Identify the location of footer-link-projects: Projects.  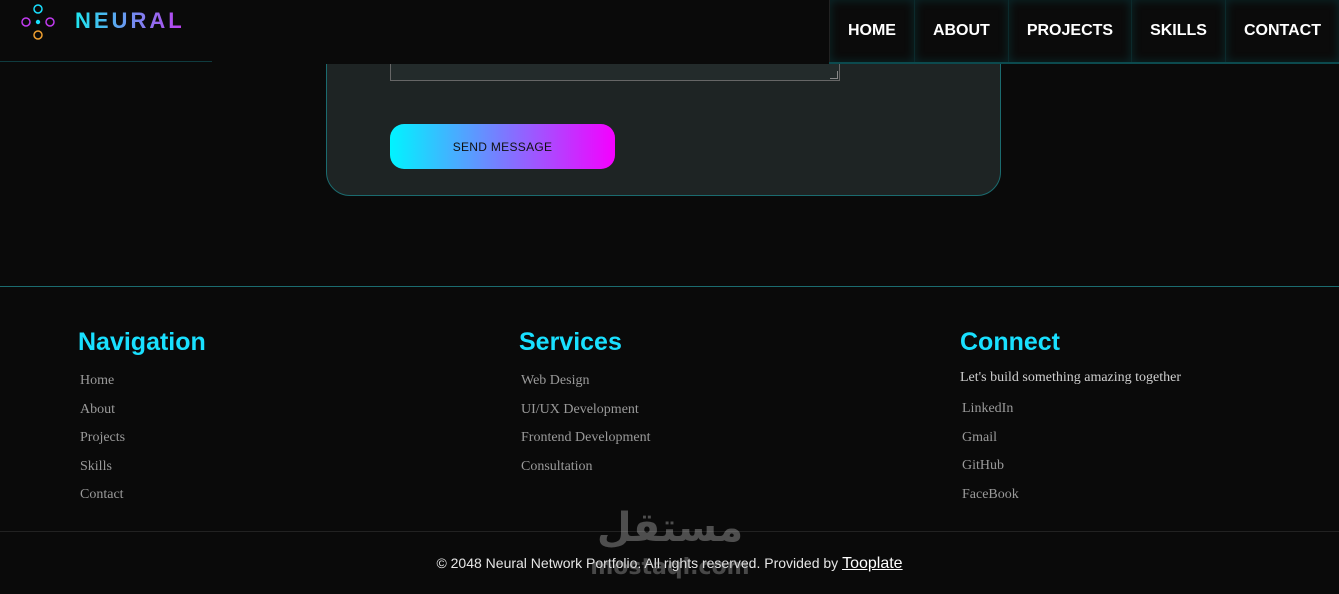
(142, 438).